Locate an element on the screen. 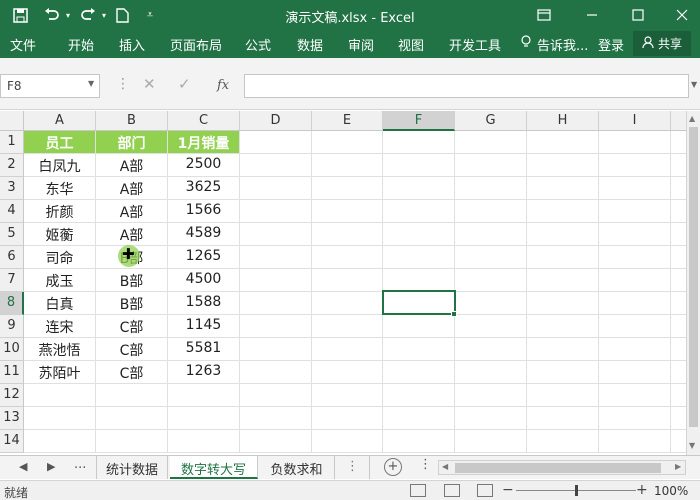  table-cell: 东华 is located at coordinates (60, 188).